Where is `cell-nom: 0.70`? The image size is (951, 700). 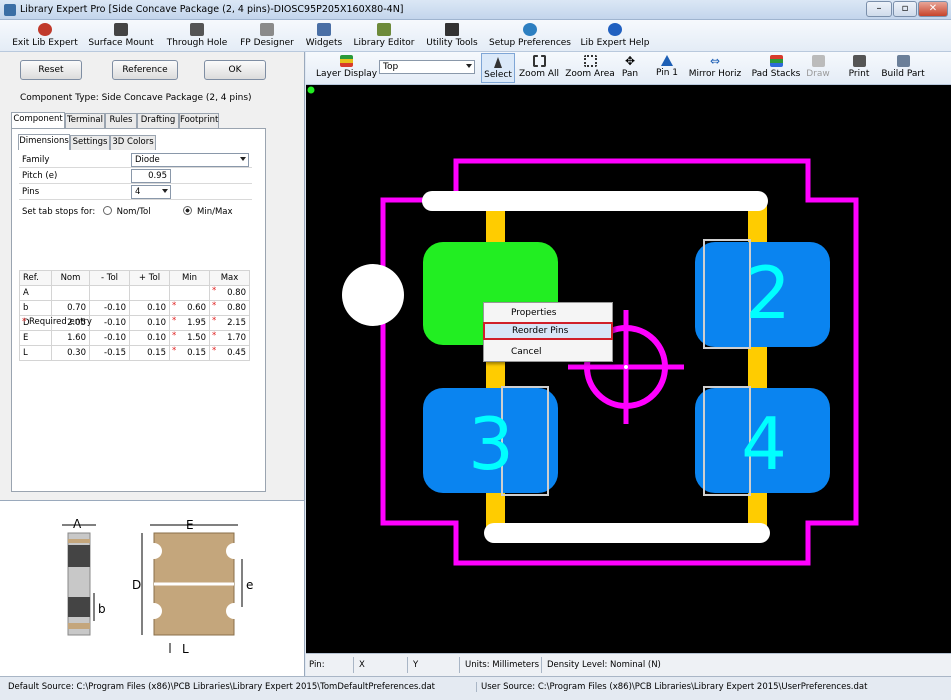
cell-nom: 0.70 is located at coordinates (70, 308).